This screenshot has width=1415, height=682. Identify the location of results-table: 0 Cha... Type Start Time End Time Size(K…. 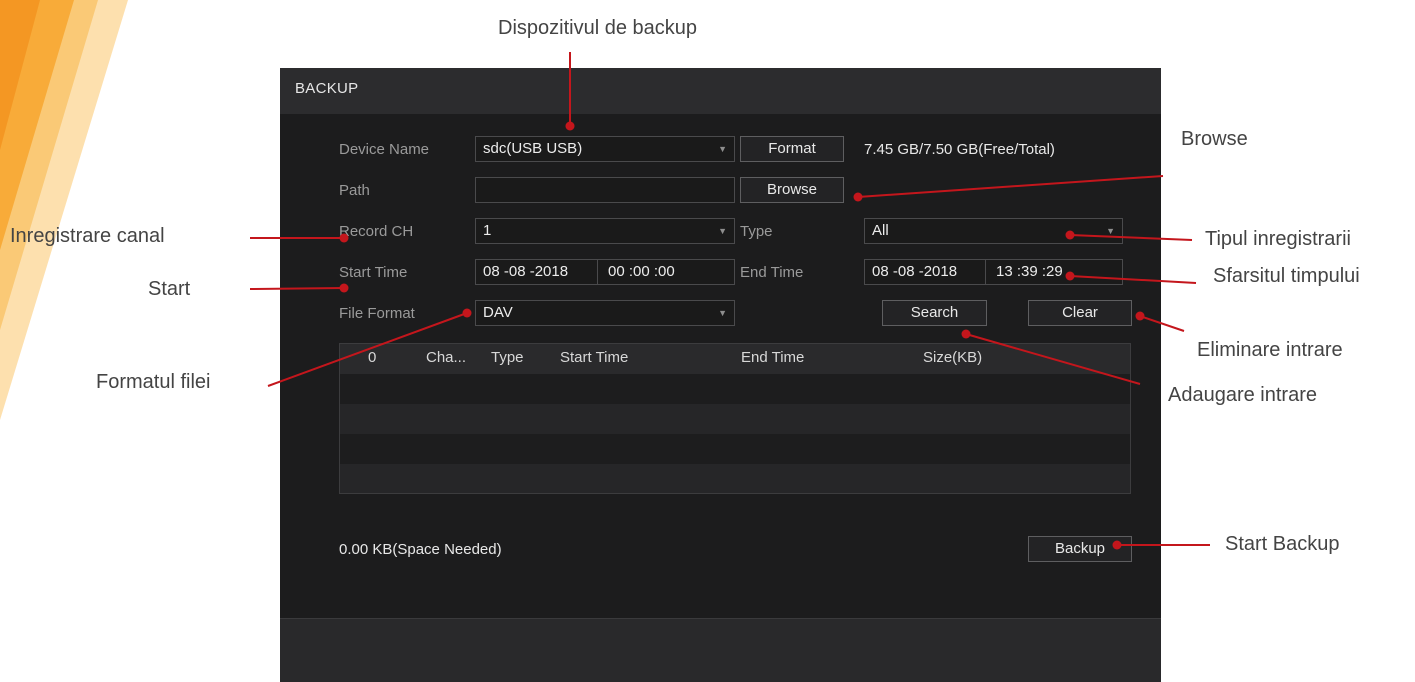
(735, 418).